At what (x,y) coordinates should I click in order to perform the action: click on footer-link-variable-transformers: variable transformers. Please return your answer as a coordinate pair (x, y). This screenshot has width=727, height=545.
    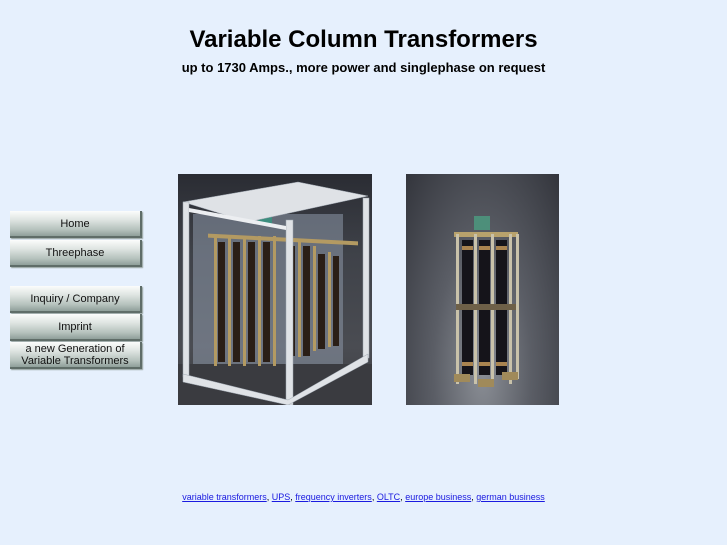
    Looking at the image, I should click on (224, 497).